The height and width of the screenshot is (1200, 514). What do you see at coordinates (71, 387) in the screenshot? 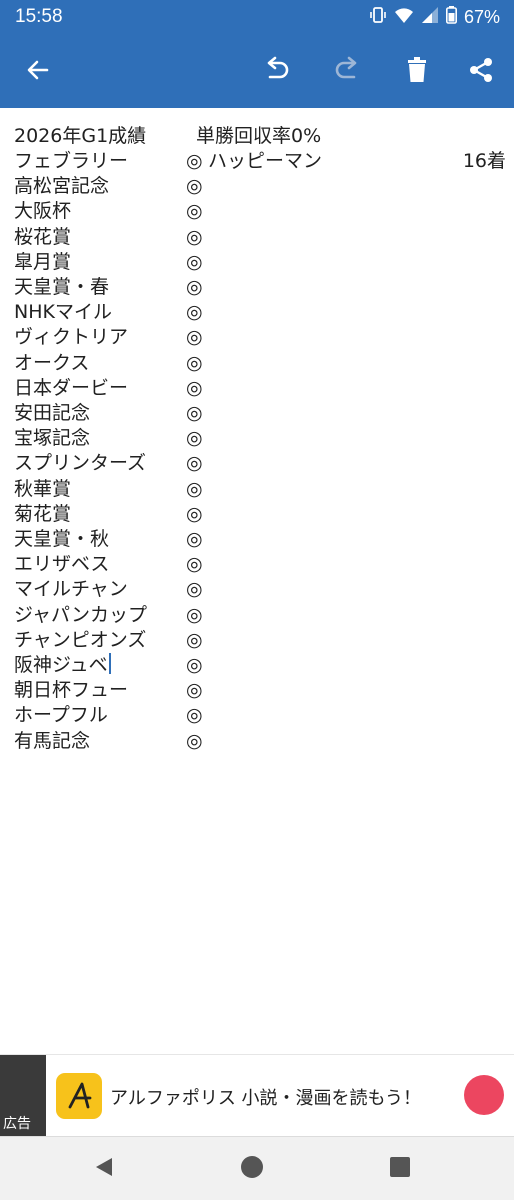
I see `race-name: 日本ダービー` at bounding box center [71, 387].